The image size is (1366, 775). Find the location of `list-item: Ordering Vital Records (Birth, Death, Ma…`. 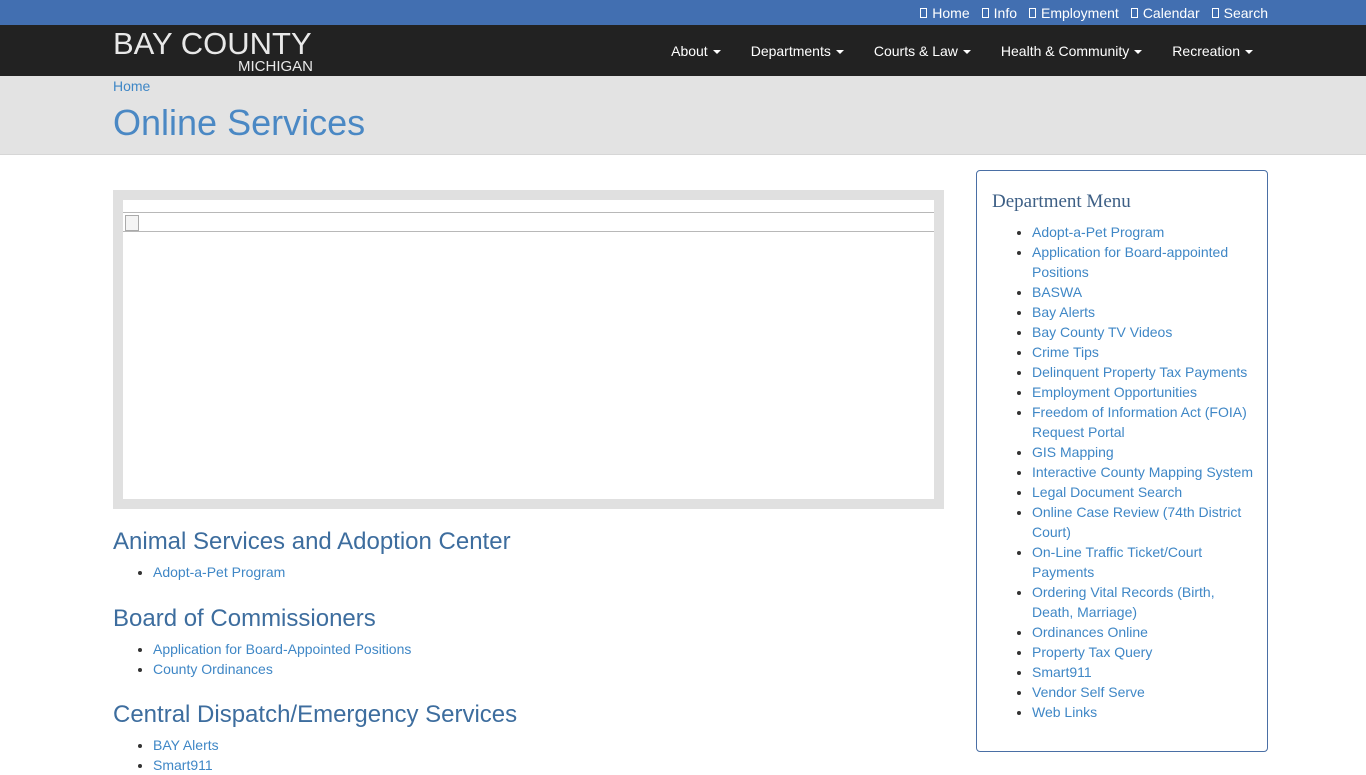

list-item: Ordering Vital Records (Birth, Death, Ma… is located at coordinates (1143, 602).